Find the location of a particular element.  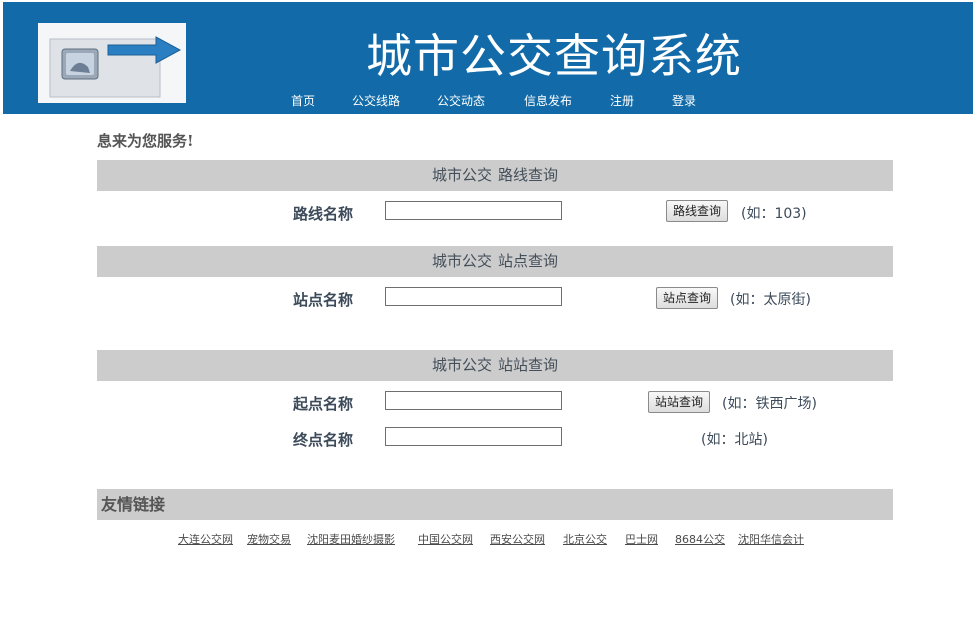

route-name-input is located at coordinates (473, 210).